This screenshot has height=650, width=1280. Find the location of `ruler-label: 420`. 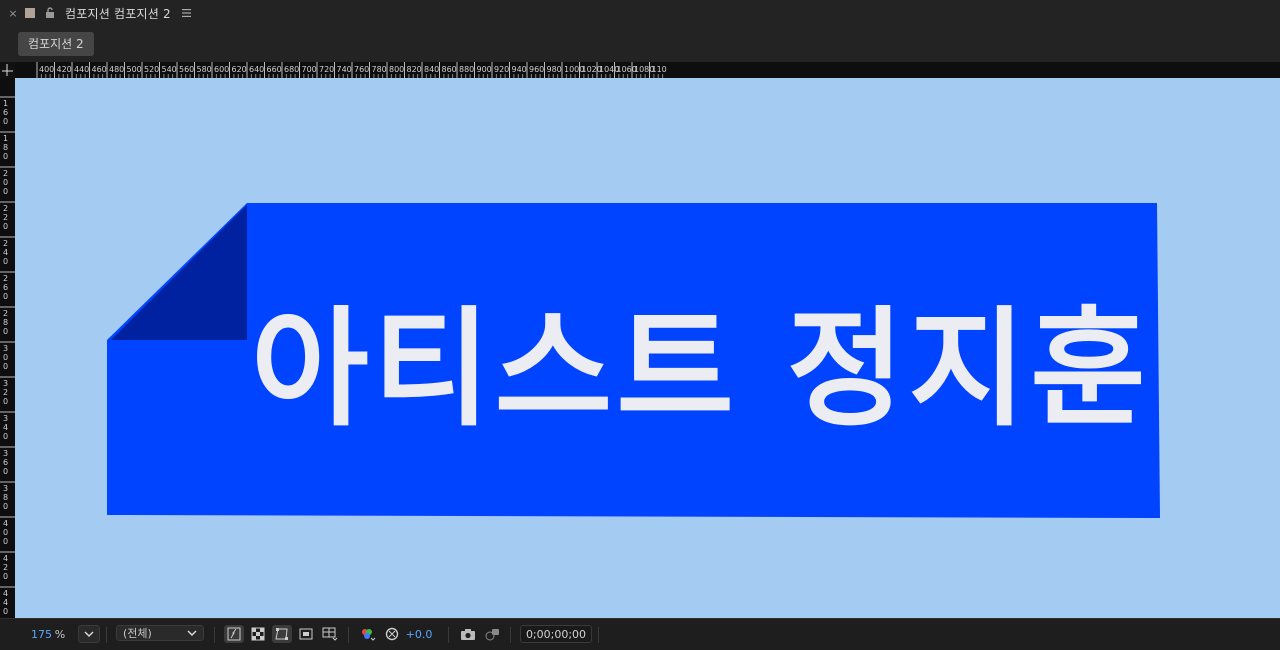

ruler-label: 420 is located at coordinates (64, 69).